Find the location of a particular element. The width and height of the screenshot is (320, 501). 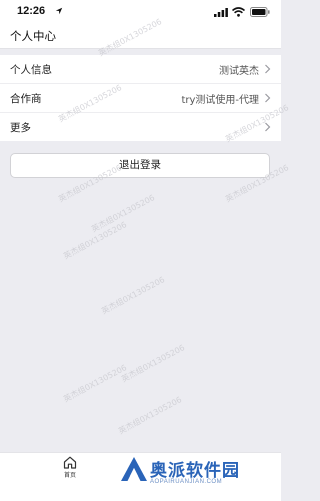

page-title: 个人中心 is located at coordinates (33, 36).